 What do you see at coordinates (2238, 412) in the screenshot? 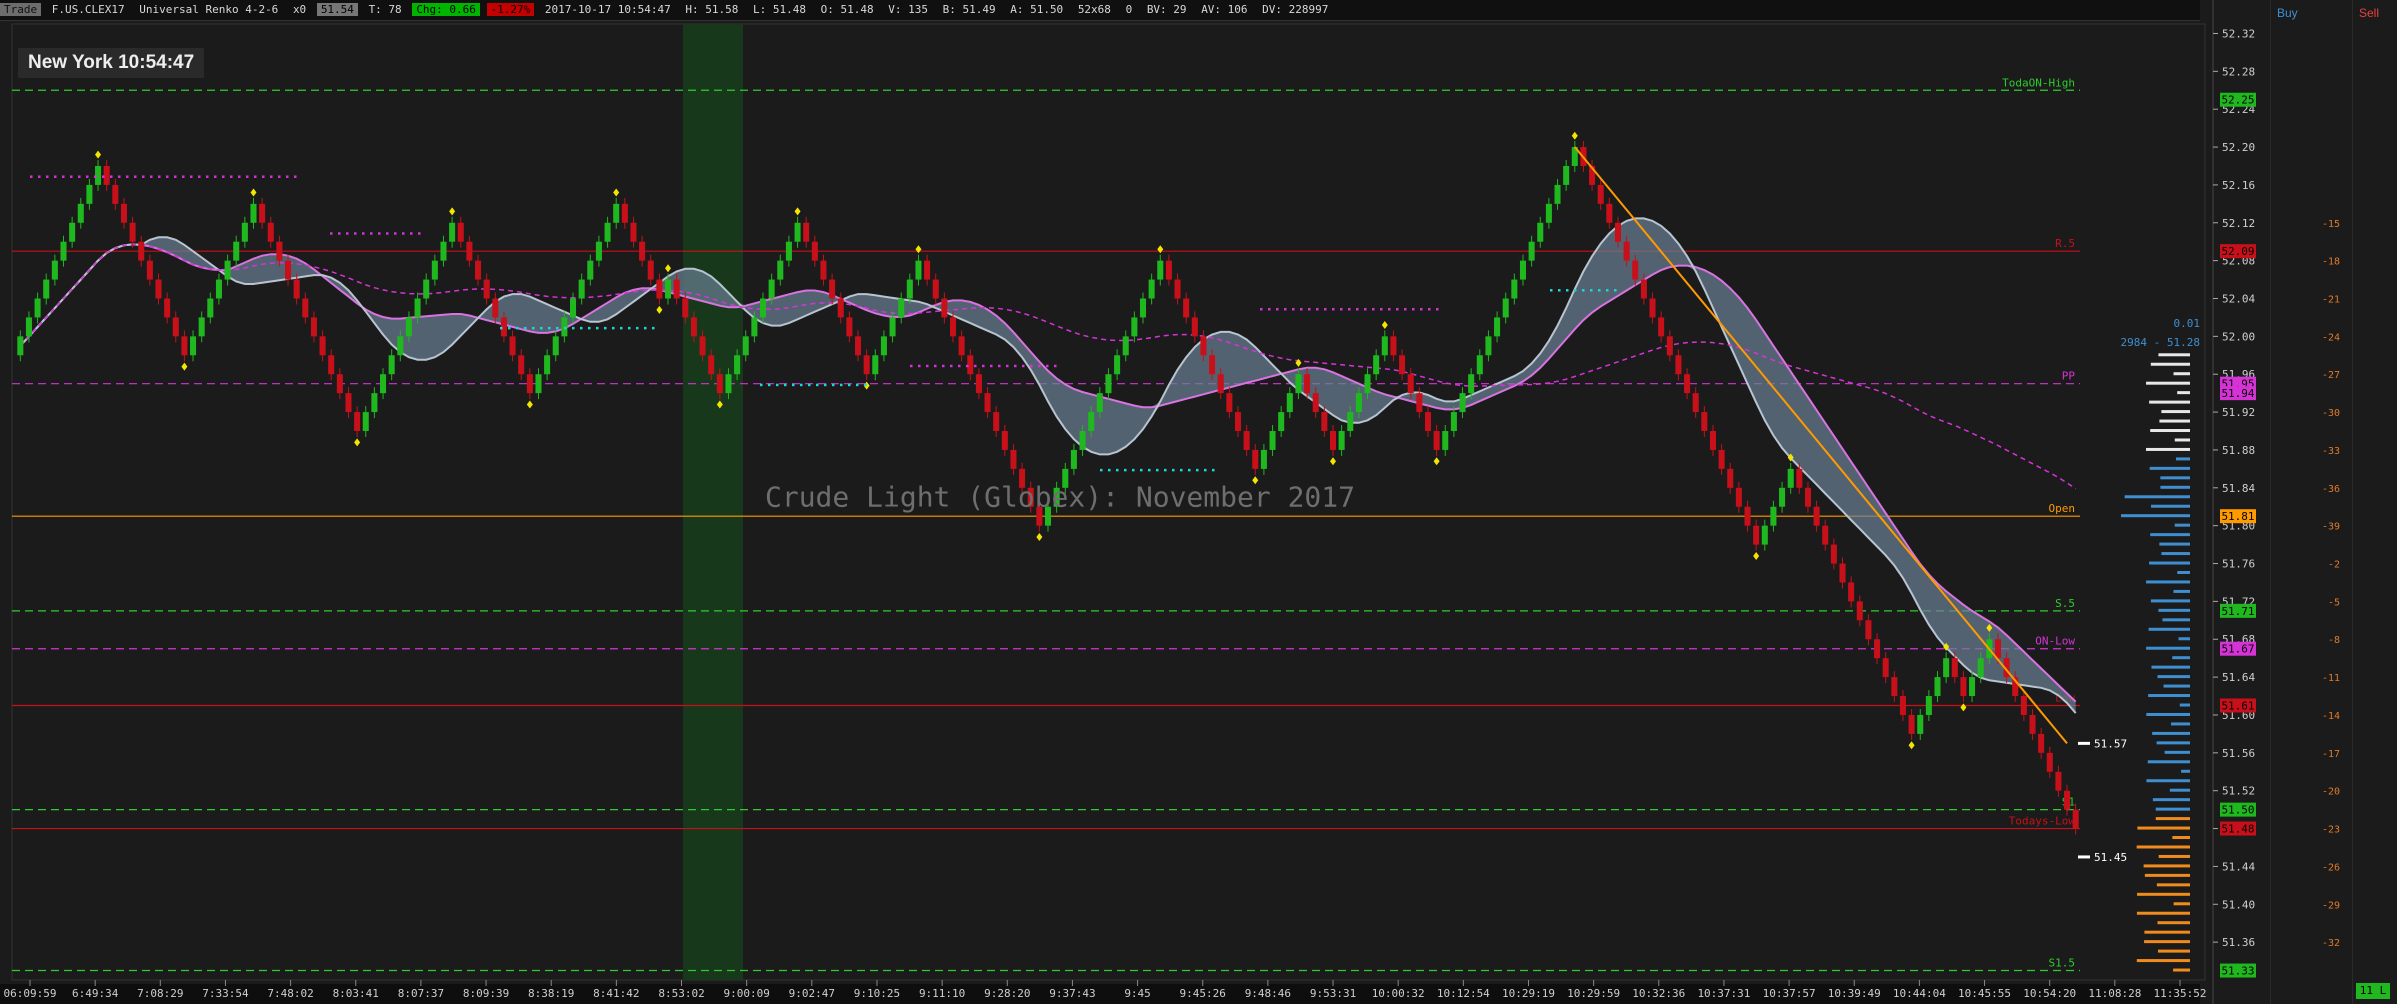
I see `y-tick-label: 51.92` at bounding box center [2238, 412].